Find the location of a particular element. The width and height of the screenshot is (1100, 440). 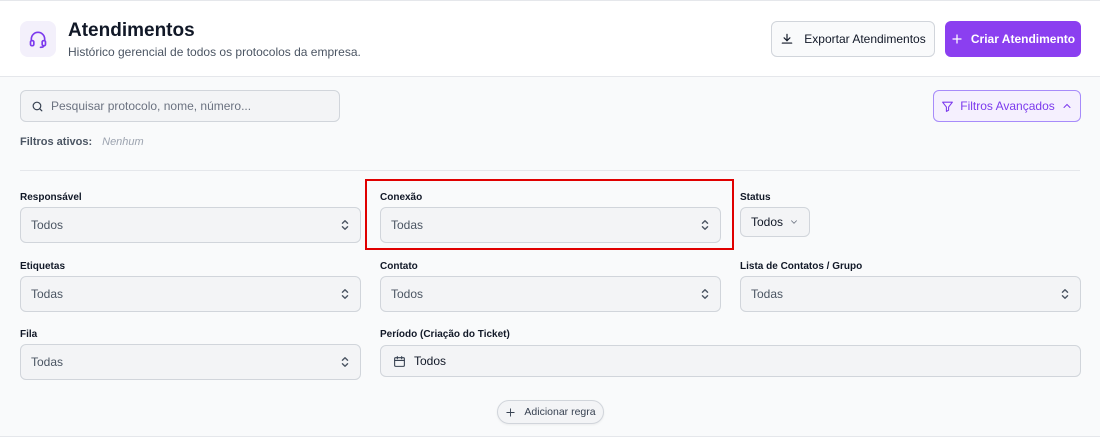

contato-label: Contato is located at coordinates (399, 266).